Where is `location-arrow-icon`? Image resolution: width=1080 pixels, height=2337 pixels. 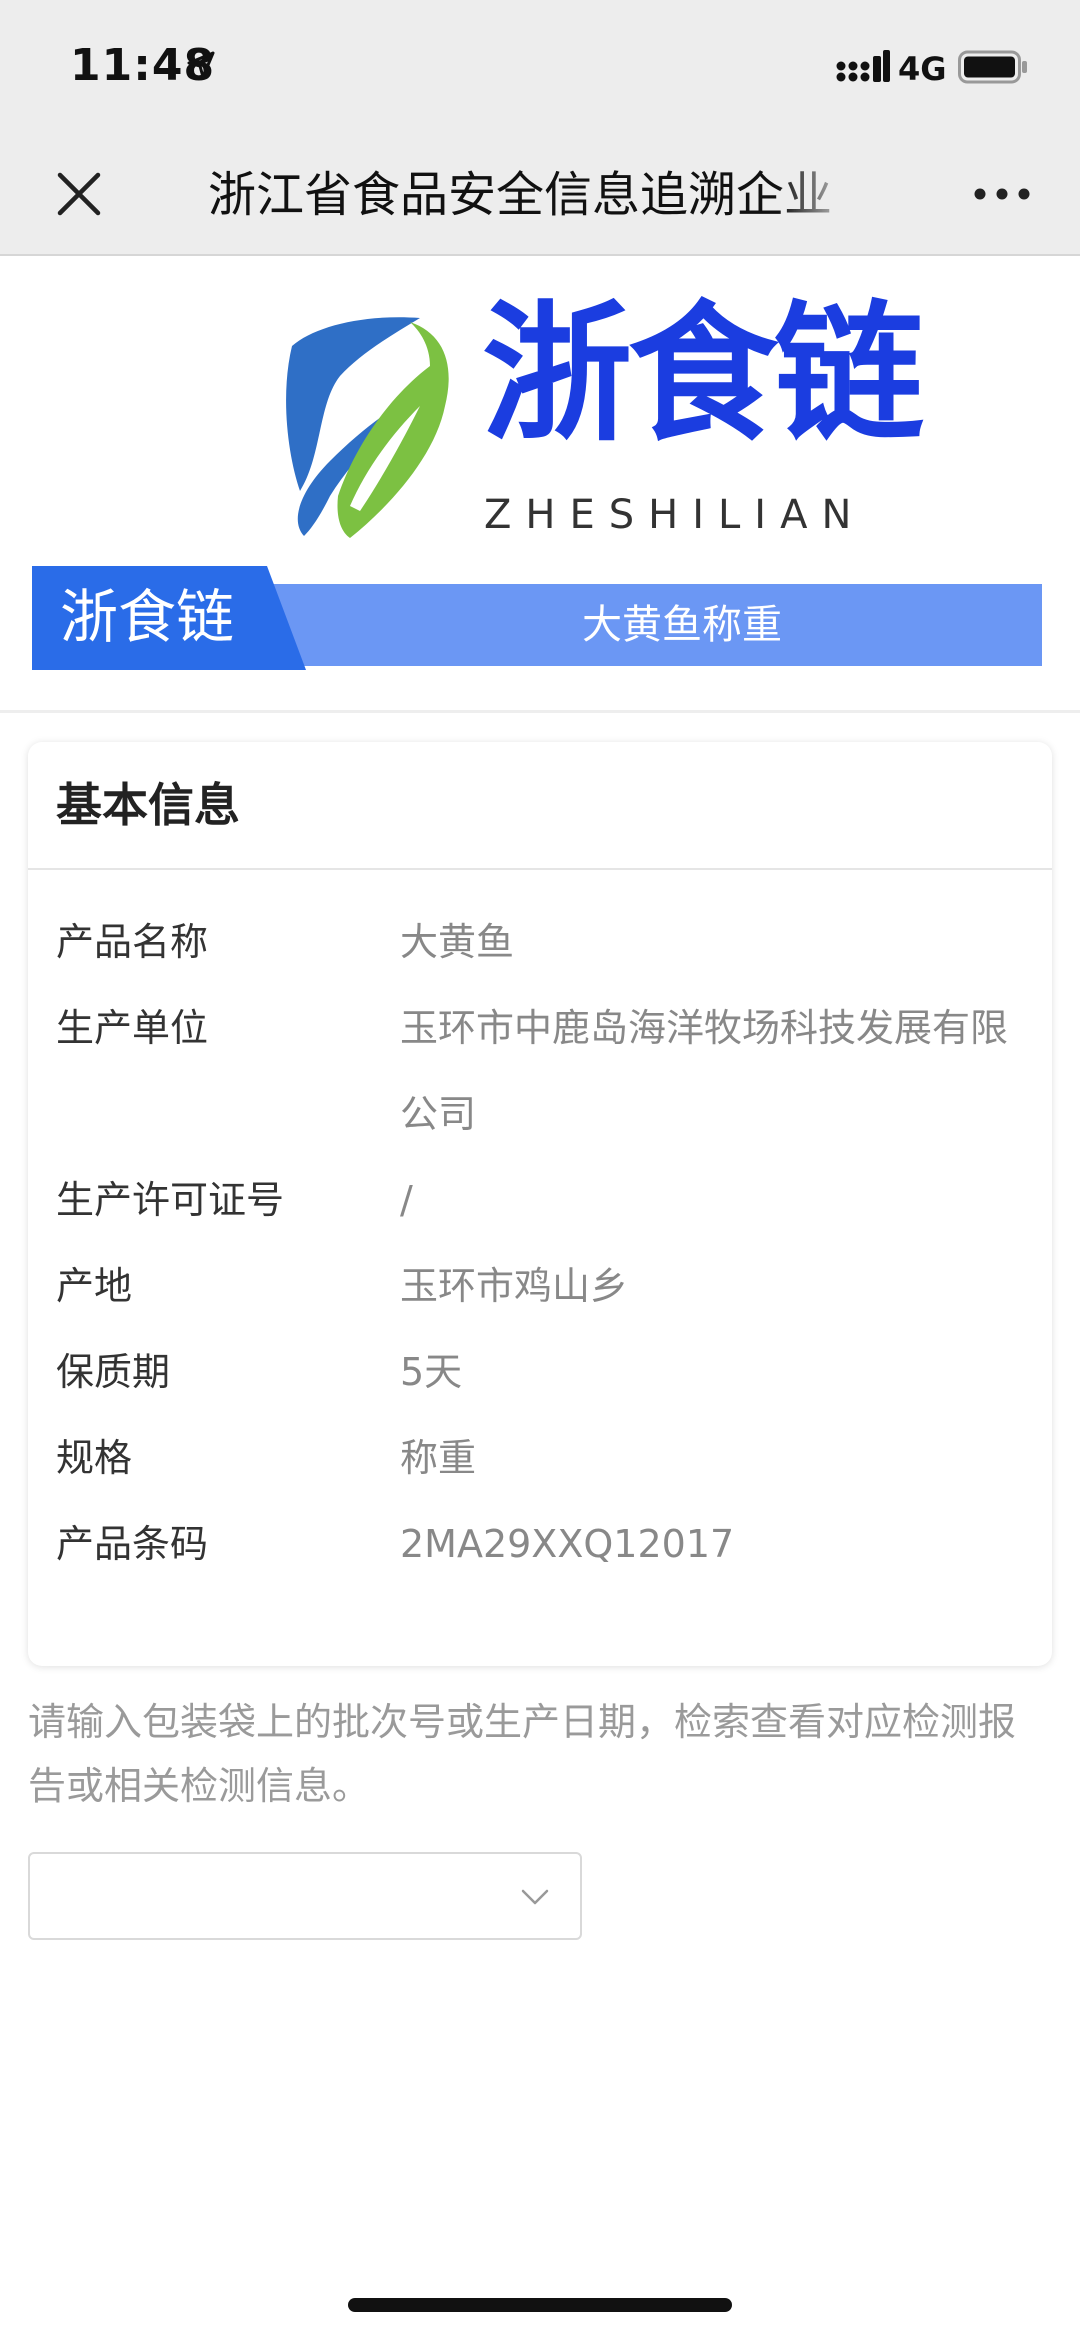 location-arrow-icon is located at coordinates (201, 65).